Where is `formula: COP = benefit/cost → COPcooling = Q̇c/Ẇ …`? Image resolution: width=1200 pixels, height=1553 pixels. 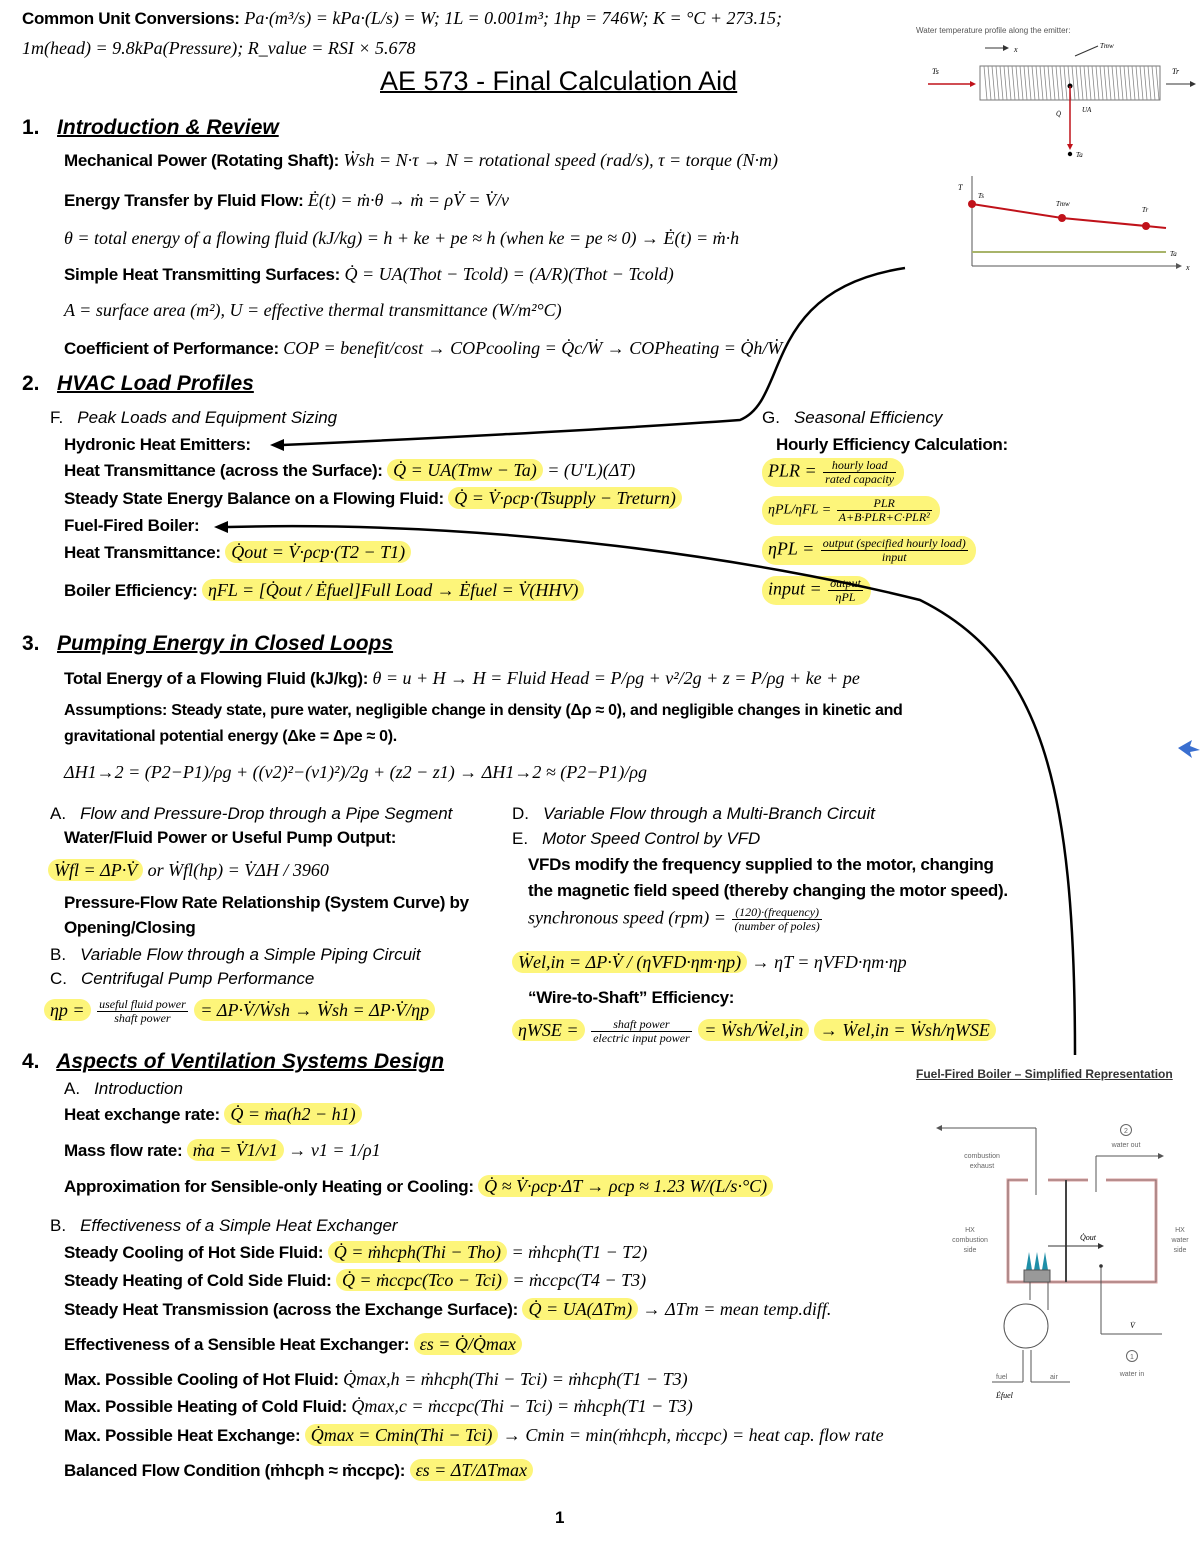 formula: COP = benefit/cost → COPcooling = Q̇c/Ẇ … is located at coordinates (533, 348).